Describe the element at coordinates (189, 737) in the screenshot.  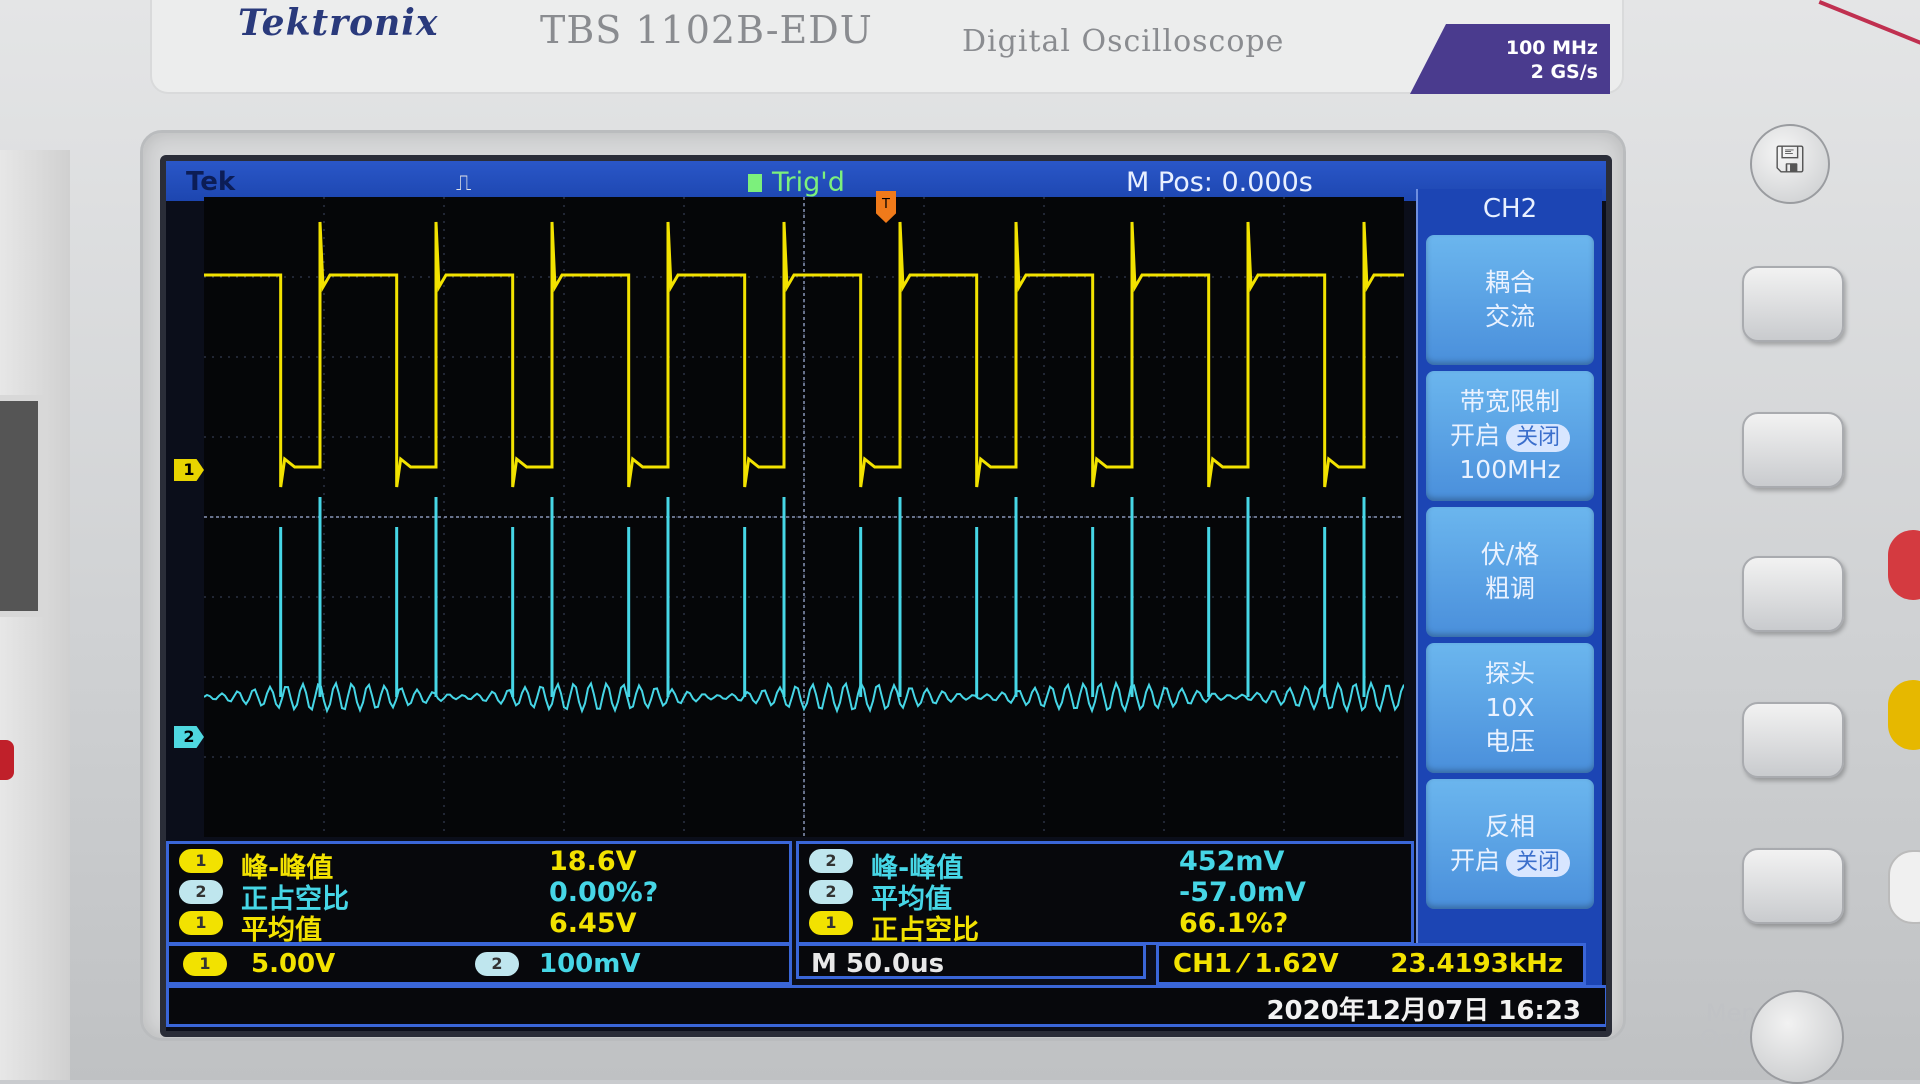
I see `ch2-ground-marker: 2` at that location.